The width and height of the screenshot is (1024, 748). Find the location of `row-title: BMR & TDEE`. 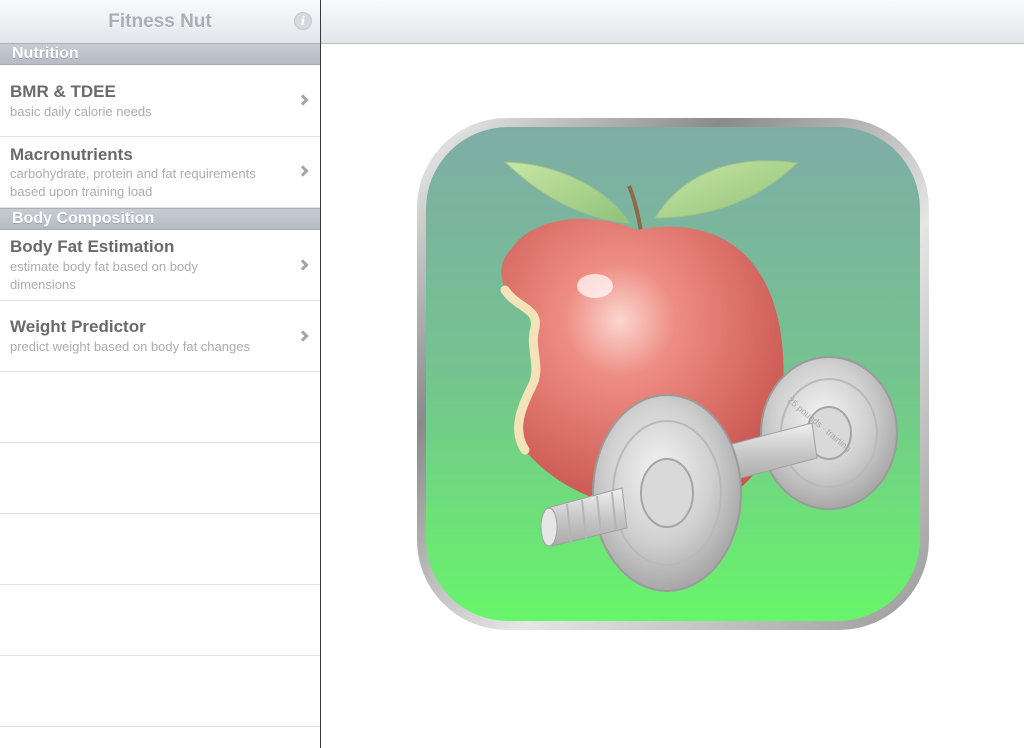

row-title: BMR & TDEE is located at coordinates (63, 91).